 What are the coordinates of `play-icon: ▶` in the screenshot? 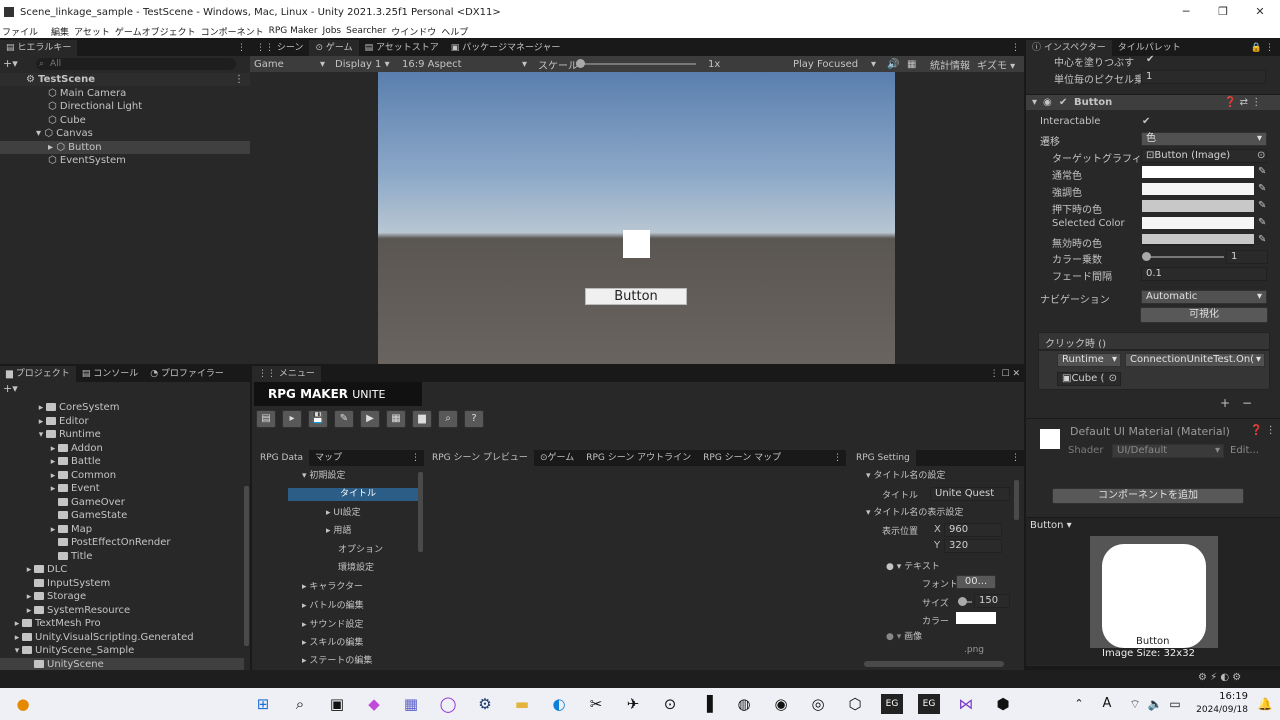 It's located at (370, 419).